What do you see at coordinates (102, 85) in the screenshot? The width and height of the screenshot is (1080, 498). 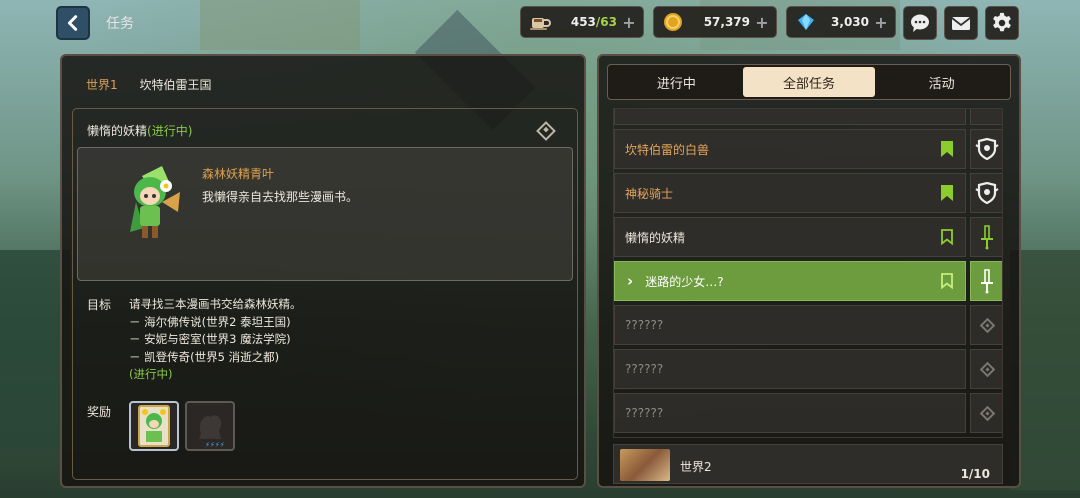 I see `world-label: 世界1` at bounding box center [102, 85].